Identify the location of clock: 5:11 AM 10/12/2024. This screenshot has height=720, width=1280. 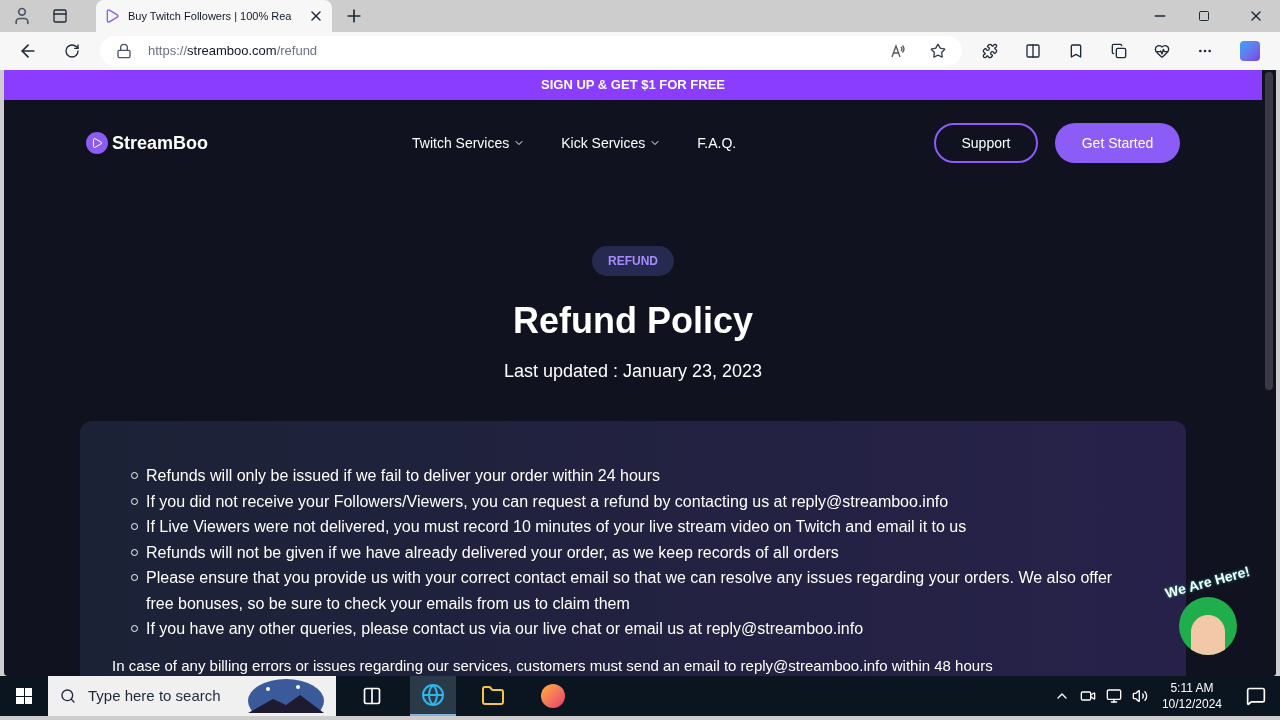
(1191, 696).